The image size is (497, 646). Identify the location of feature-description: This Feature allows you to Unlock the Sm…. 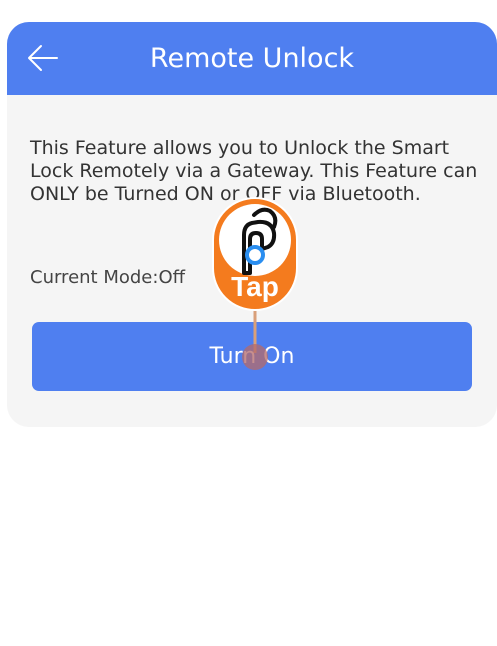
(254, 171).